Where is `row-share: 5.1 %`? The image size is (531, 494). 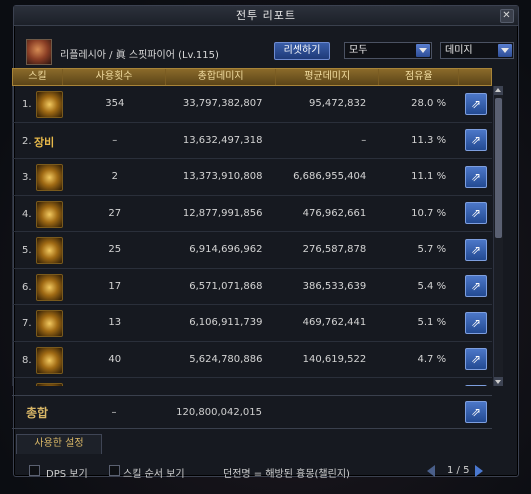
row-share: 5.1 % is located at coordinates (432, 323).